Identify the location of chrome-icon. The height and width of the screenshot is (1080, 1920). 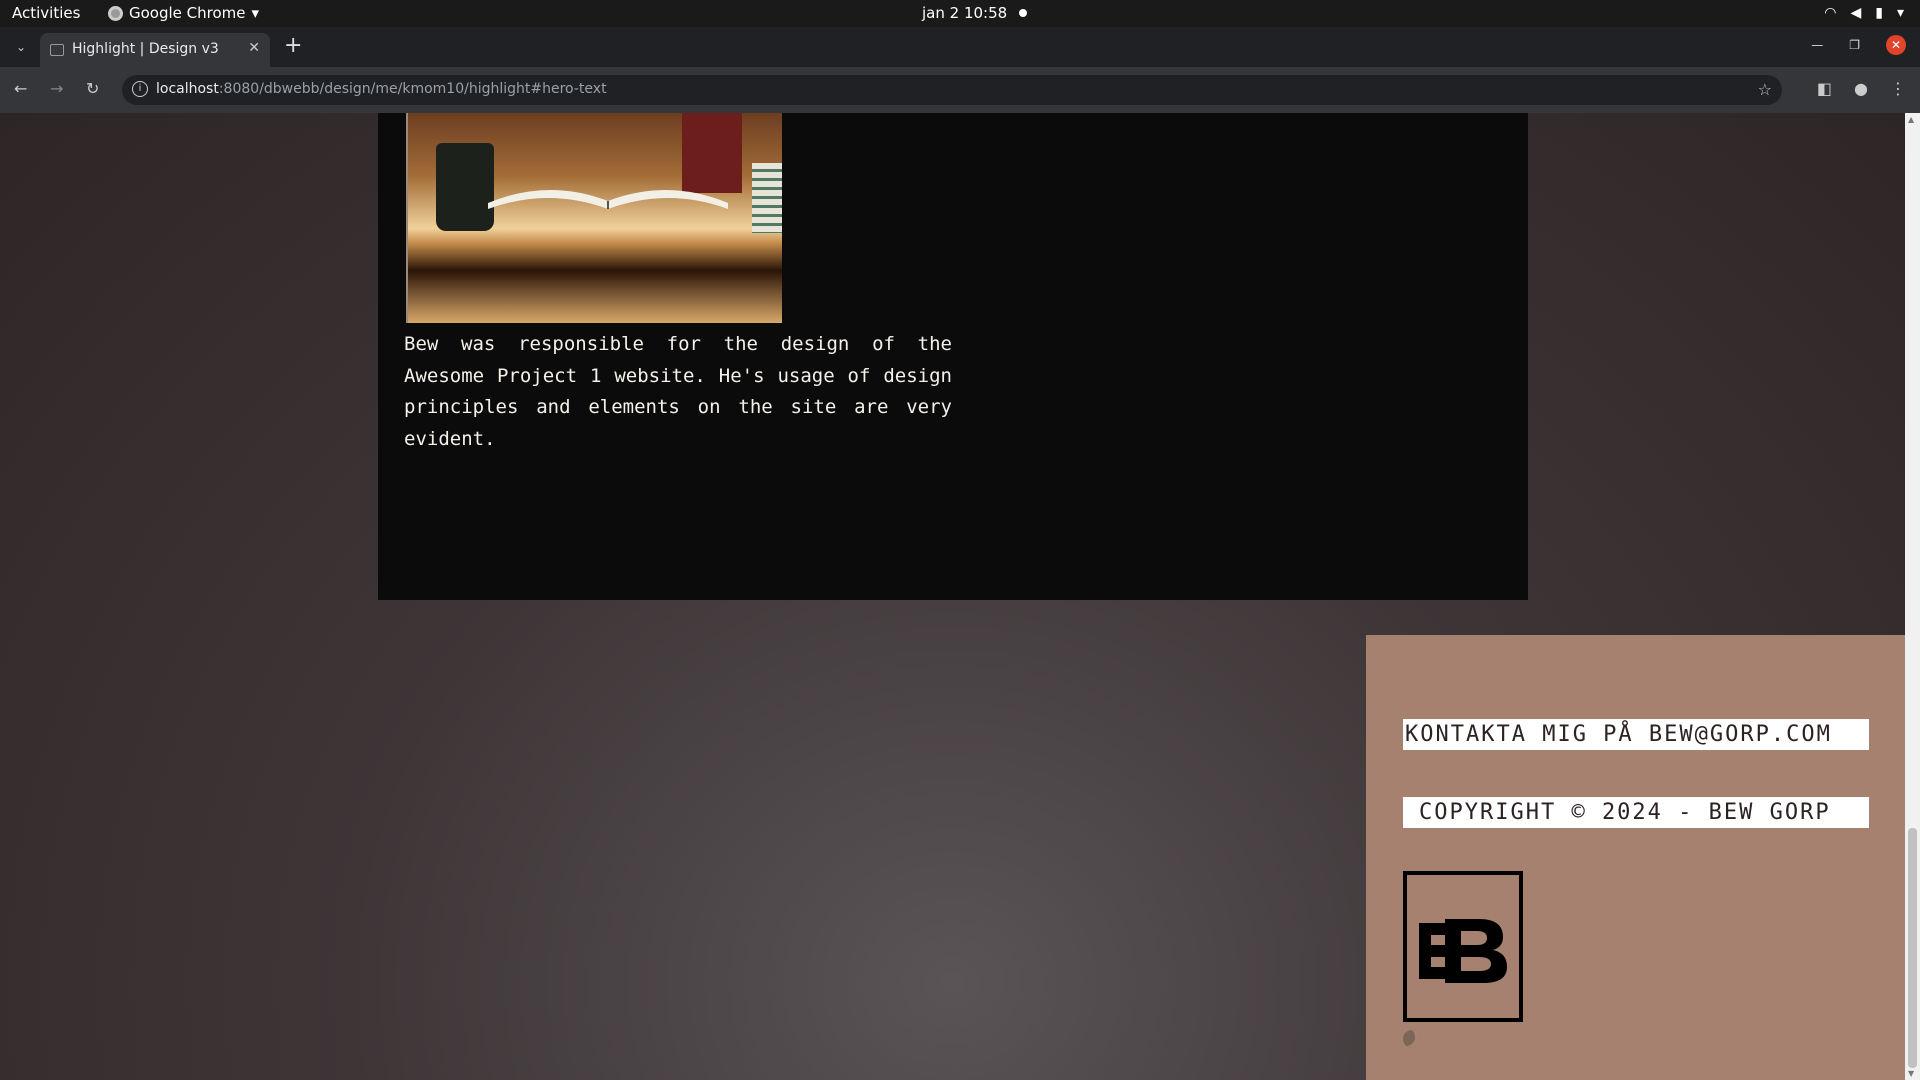
(115, 13).